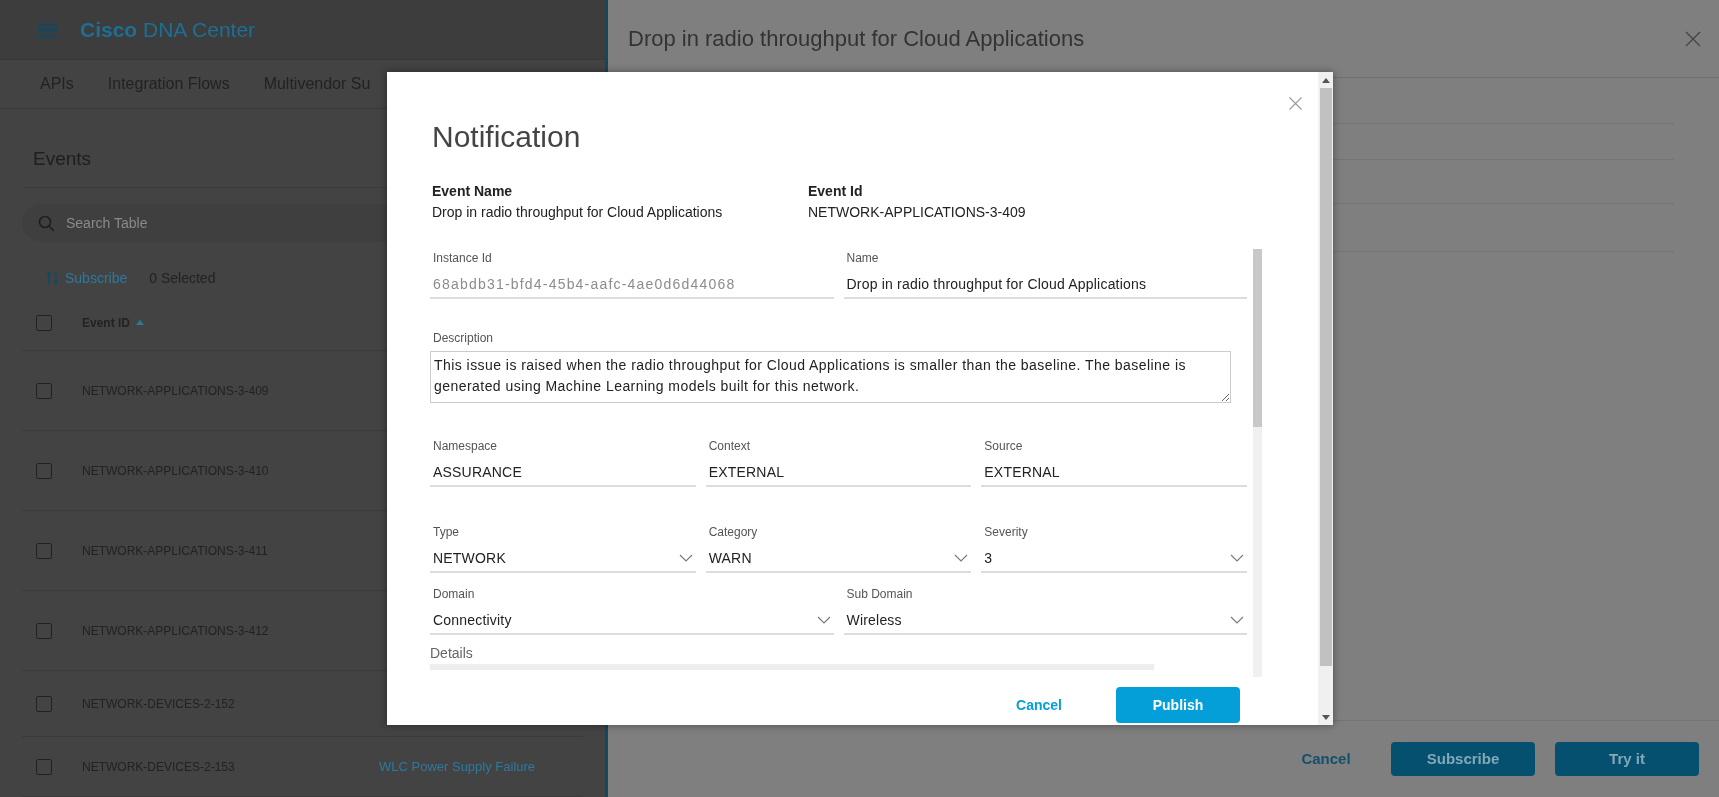 The height and width of the screenshot is (797, 1719). What do you see at coordinates (1325, 717) in the screenshot?
I see `scroll-down-icon` at bounding box center [1325, 717].